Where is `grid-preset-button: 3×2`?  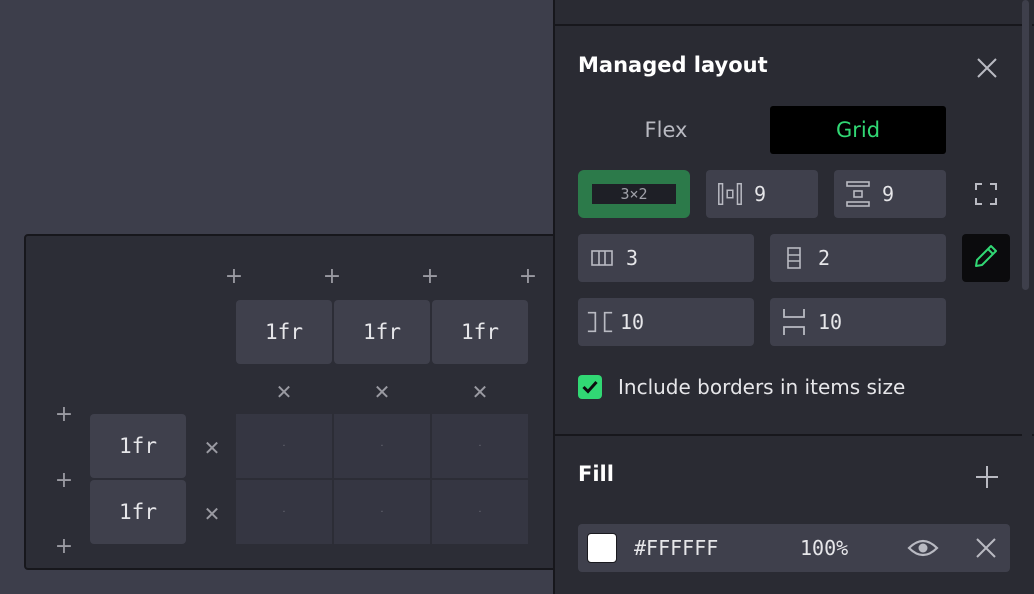 grid-preset-button: 3×2 is located at coordinates (634, 194).